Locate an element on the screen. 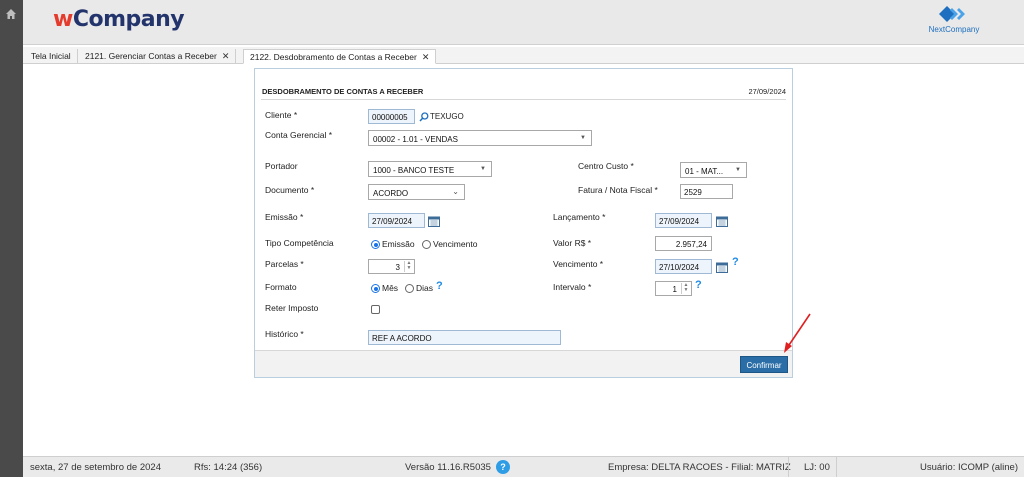  tipo-competencia-label: Tipo Competência is located at coordinates (299, 243).